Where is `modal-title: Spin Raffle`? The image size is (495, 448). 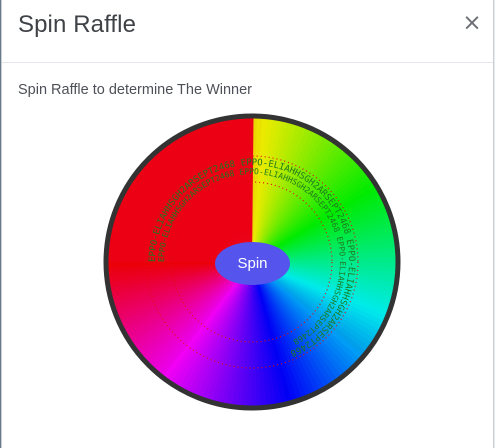 modal-title: Spin Raffle is located at coordinates (77, 24).